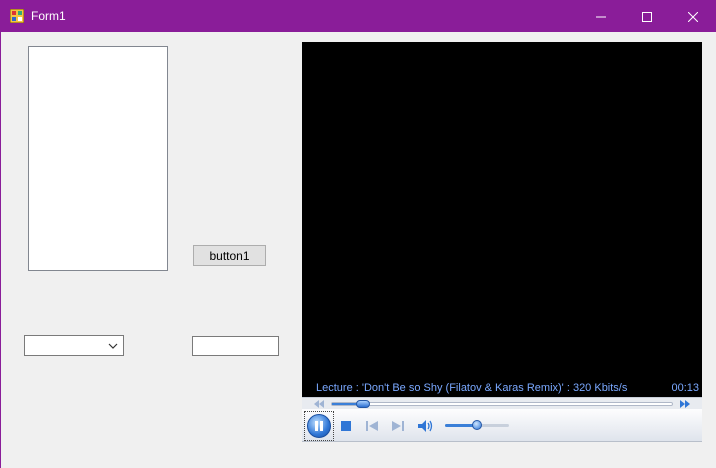  I want to click on close-icon, so click(693, 16).